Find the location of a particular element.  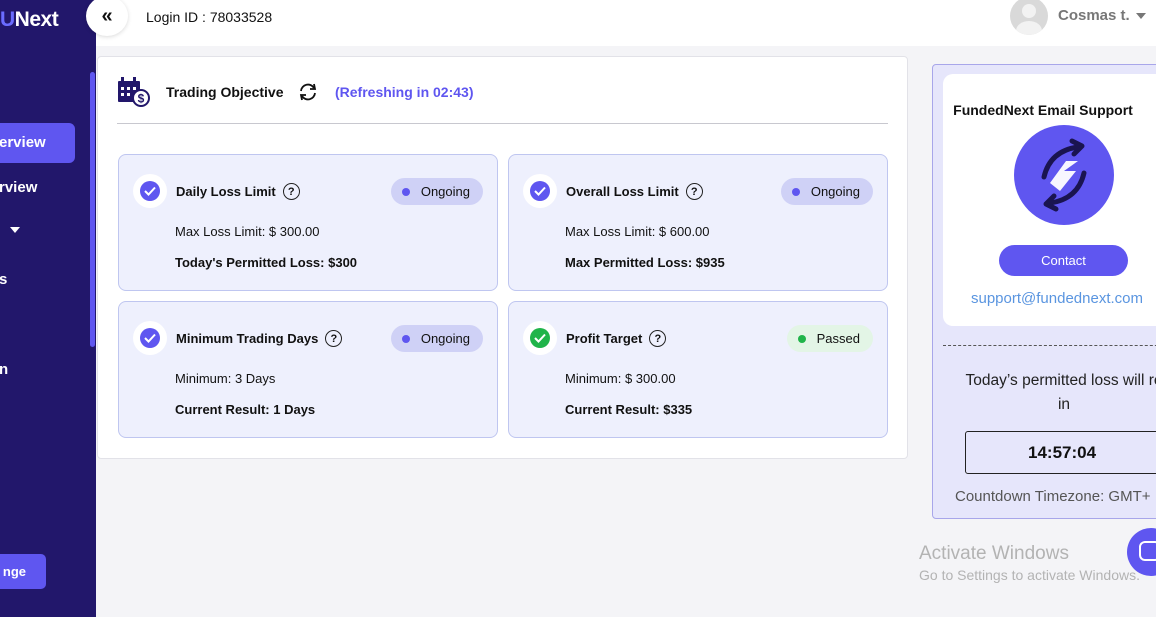

refresh-icon is located at coordinates (308, 92).